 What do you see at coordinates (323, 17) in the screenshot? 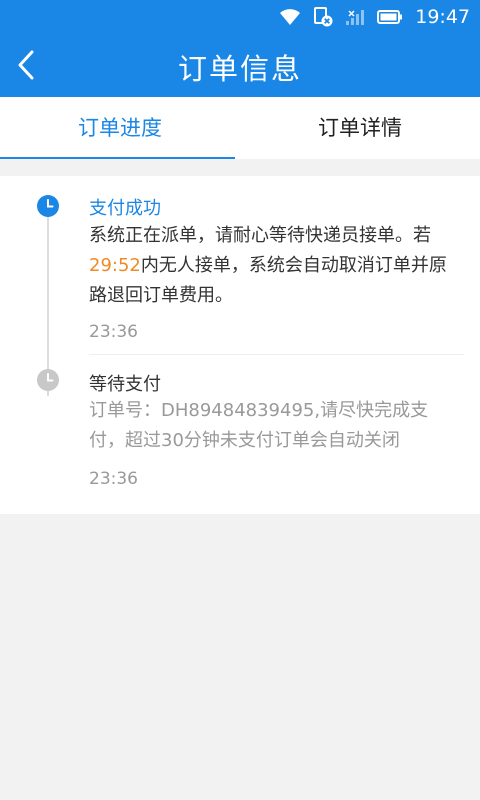
I see `sim-disabled-icon` at bounding box center [323, 17].